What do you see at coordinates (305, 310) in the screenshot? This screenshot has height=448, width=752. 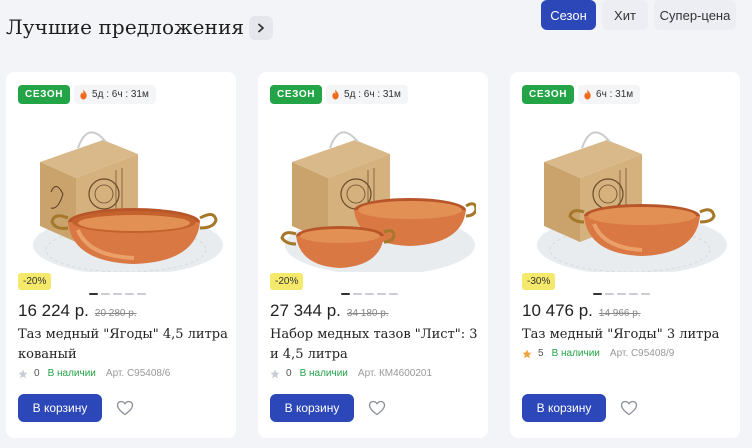 I see `price: 27 344 р.` at bounding box center [305, 310].